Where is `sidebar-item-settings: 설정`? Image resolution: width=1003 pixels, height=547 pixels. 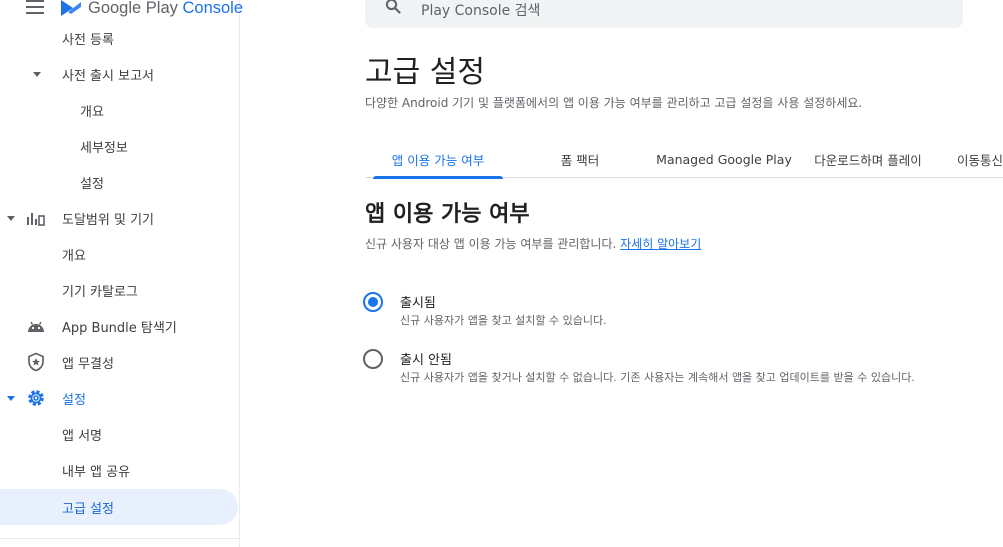 sidebar-item-settings: 설정 is located at coordinates (119, 398).